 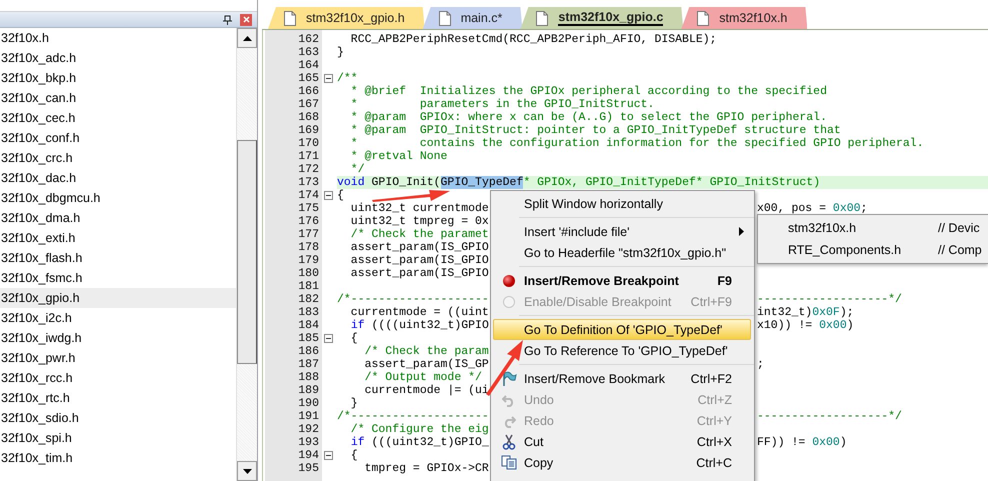 What do you see at coordinates (308, 221) in the screenshot?
I see `line-number: 176` at bounding box center [308, 221].